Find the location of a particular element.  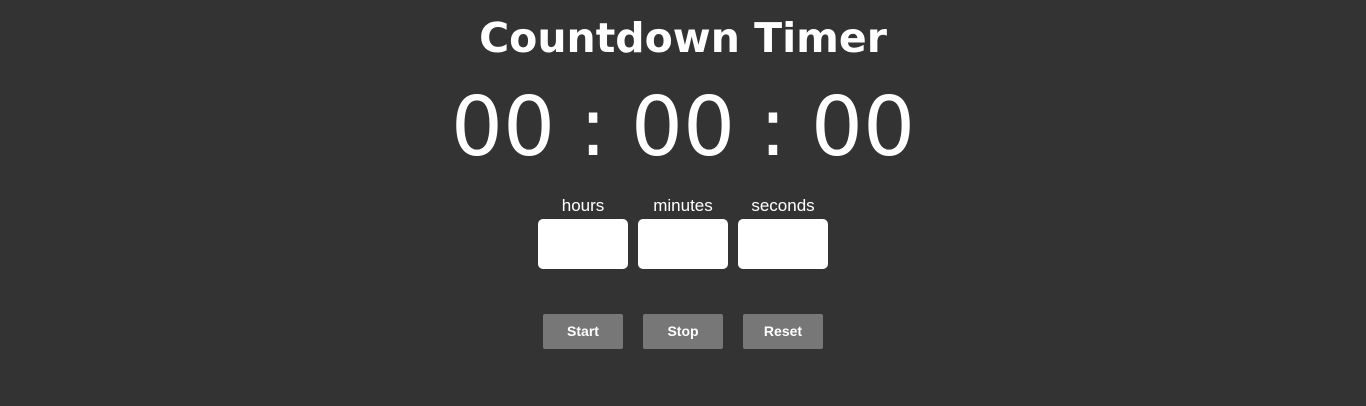

display-minutes: 00 is located at coordinates (683, 127).